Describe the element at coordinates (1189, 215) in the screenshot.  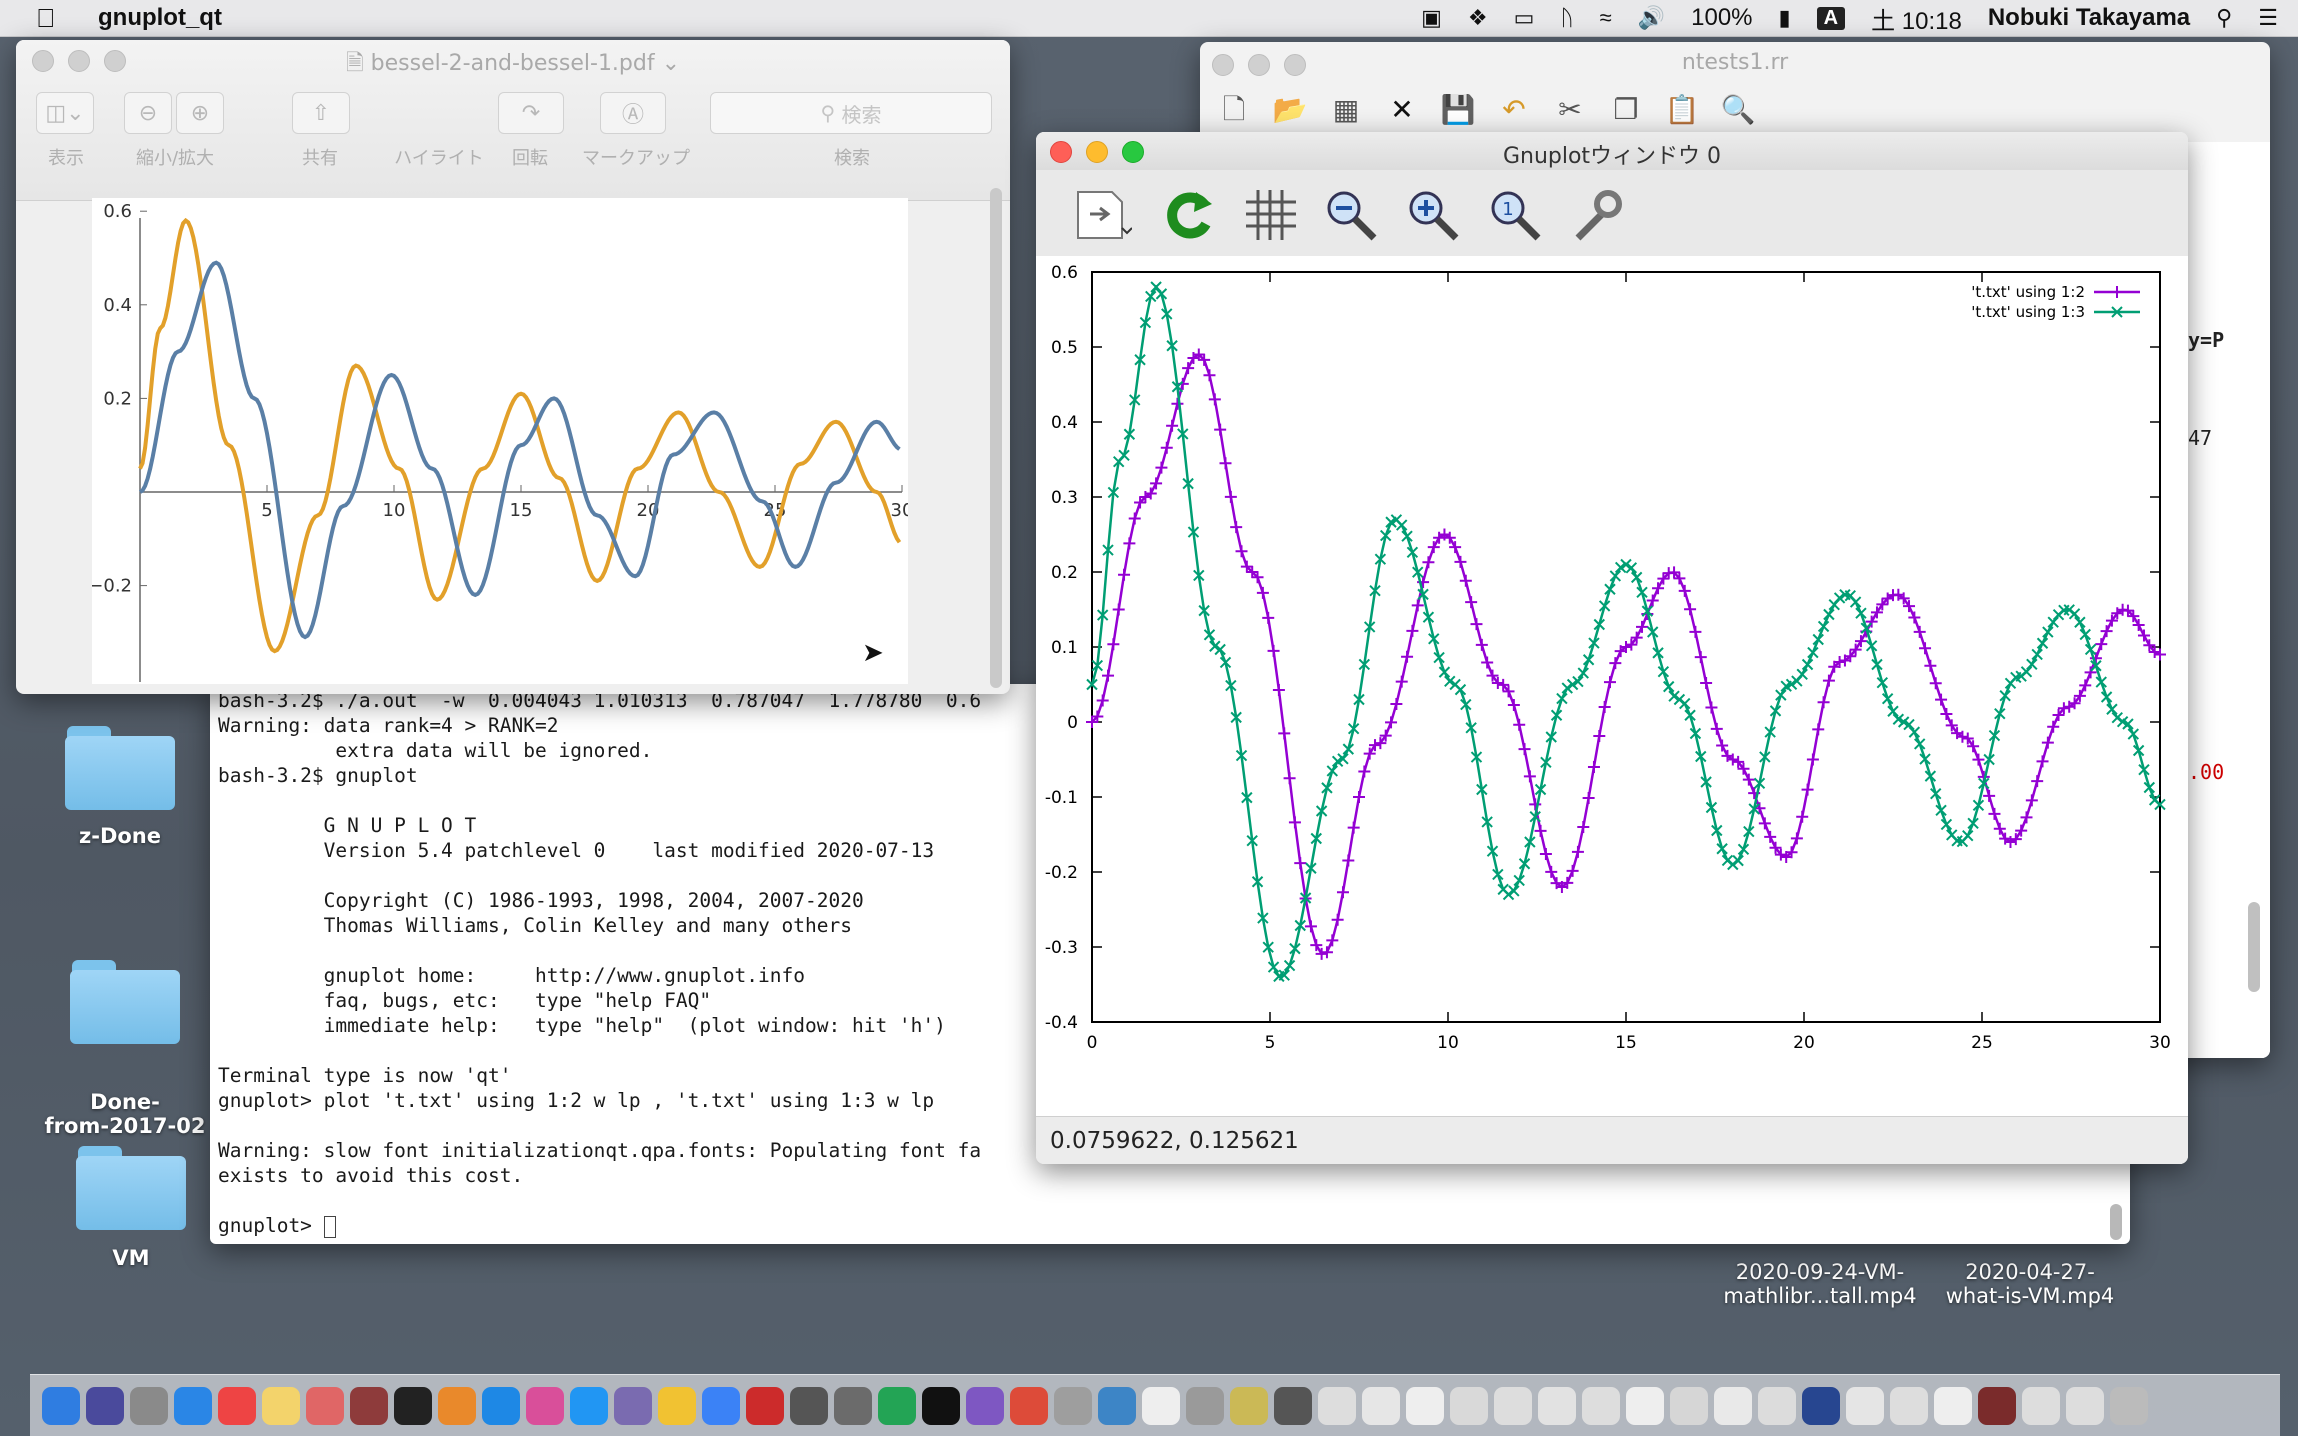
I see `replot-icon` at that location.